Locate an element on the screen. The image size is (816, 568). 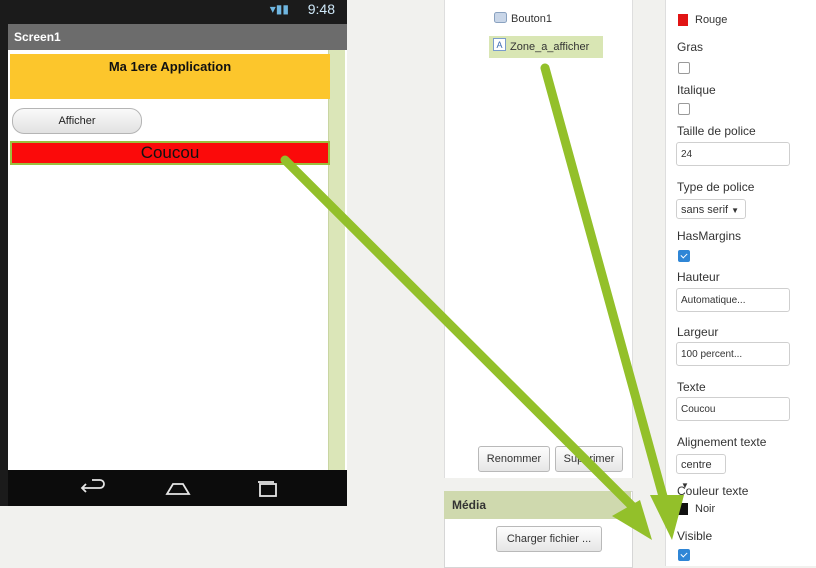
text-align-value: centre is located at coordinates (696, 465).